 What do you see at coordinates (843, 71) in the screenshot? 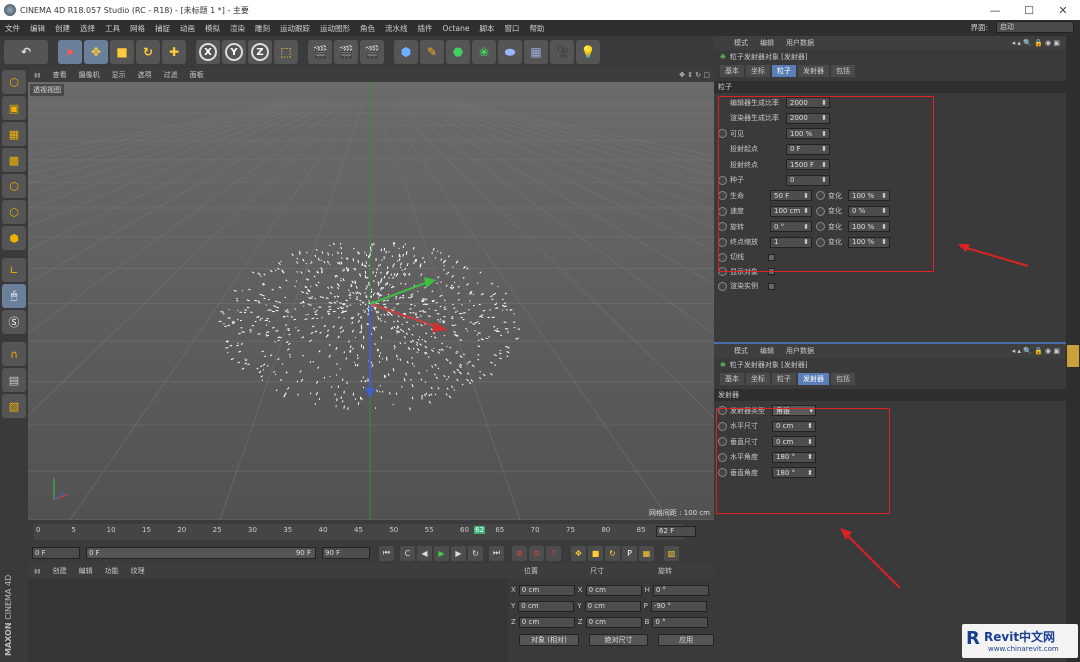
I see `attr-tab: 包括` at bounding box center [843, 71].